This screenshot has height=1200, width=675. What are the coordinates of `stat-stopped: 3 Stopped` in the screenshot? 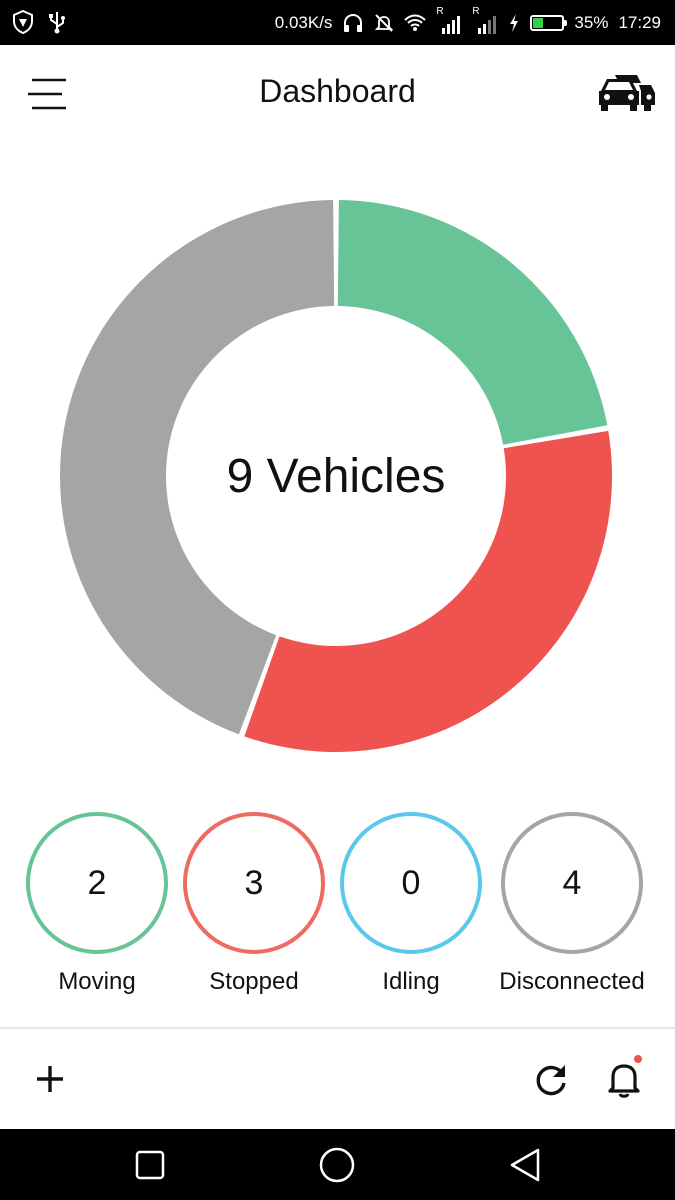 It's located at (254, 904).